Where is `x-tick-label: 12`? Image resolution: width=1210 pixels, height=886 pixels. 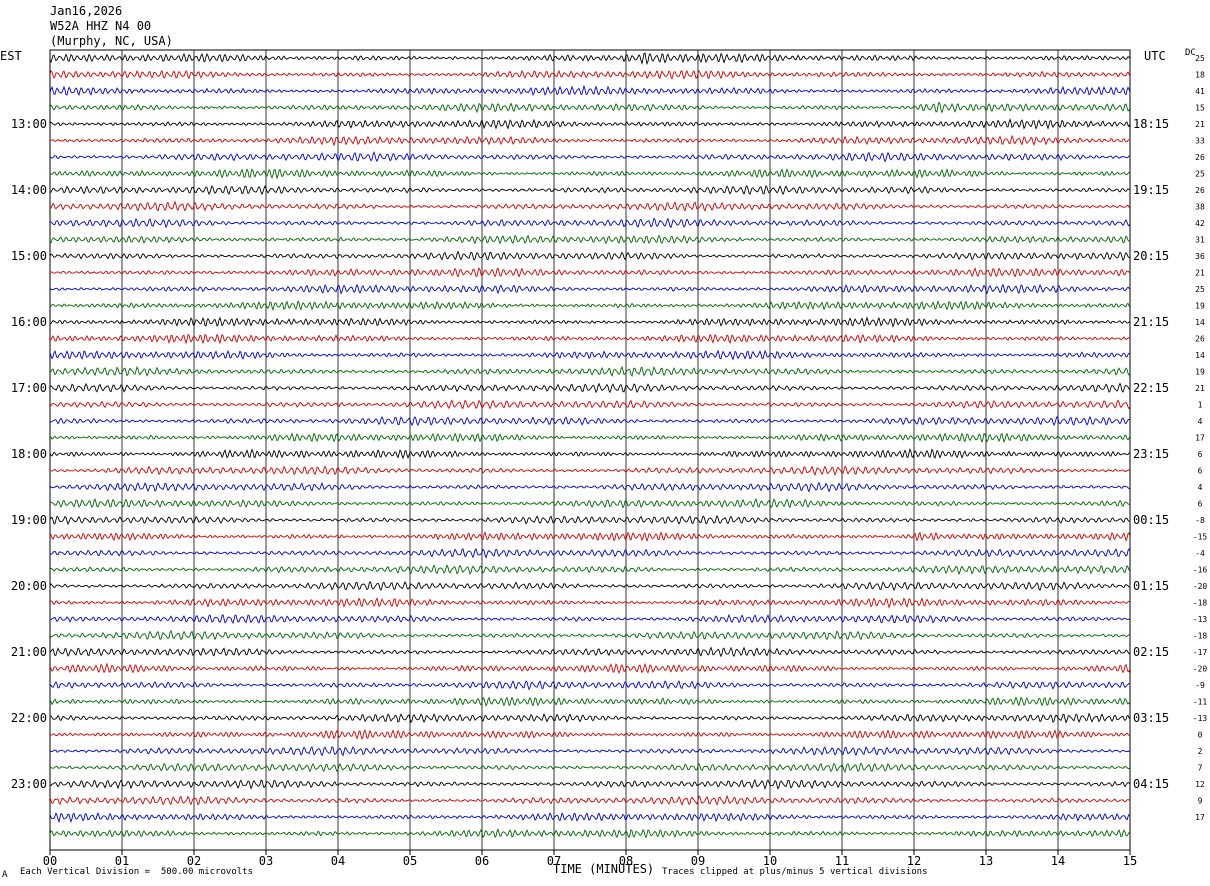
x-tick-label: 12 is located at coordinates (914, 861).